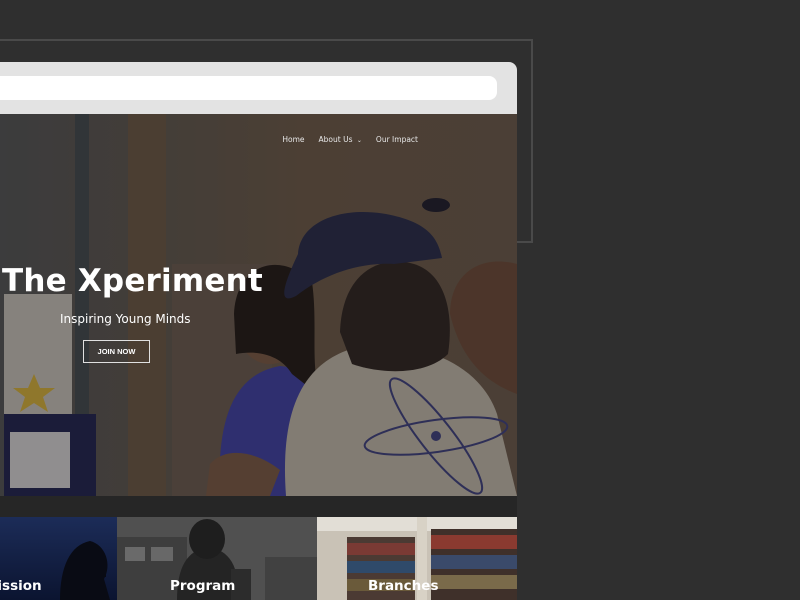  I want to click on nav-home: Home, so click(293, 139).